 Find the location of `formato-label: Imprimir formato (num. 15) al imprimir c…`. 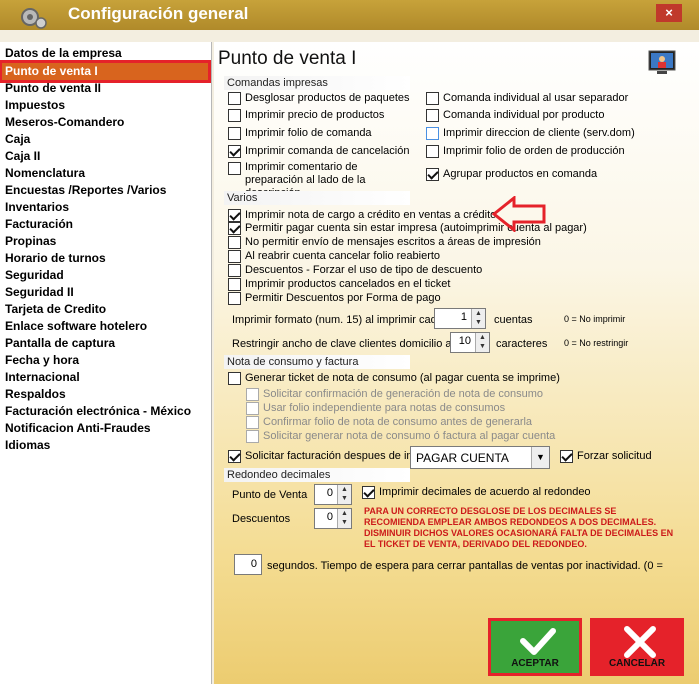

formato-label: Imprimir formato (num. 15) al imprimir c… is located at coordinates (337, 320).